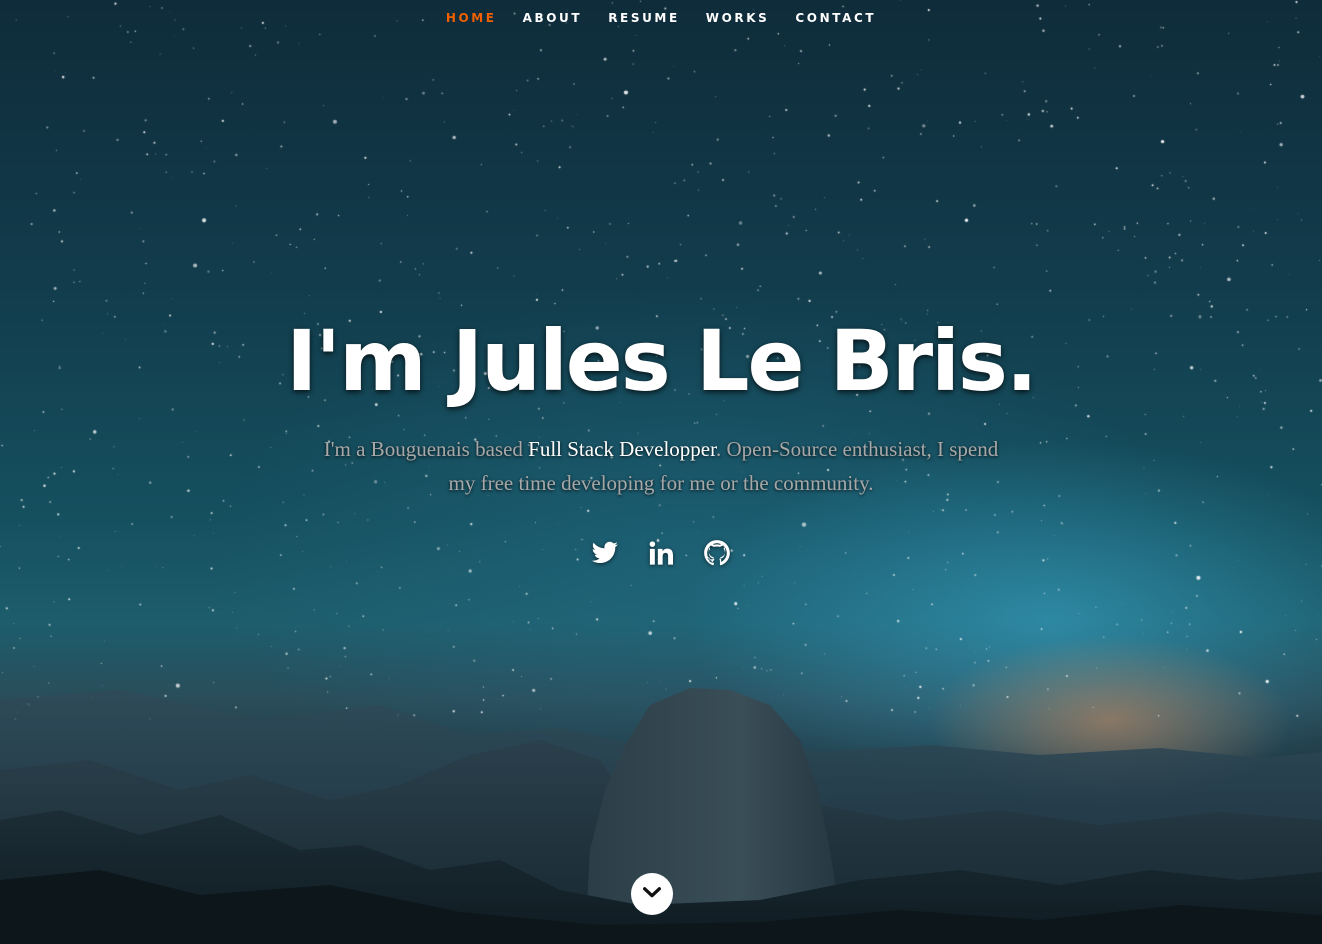  I want to click on nav-home-link: HOME, so click(471, 18).